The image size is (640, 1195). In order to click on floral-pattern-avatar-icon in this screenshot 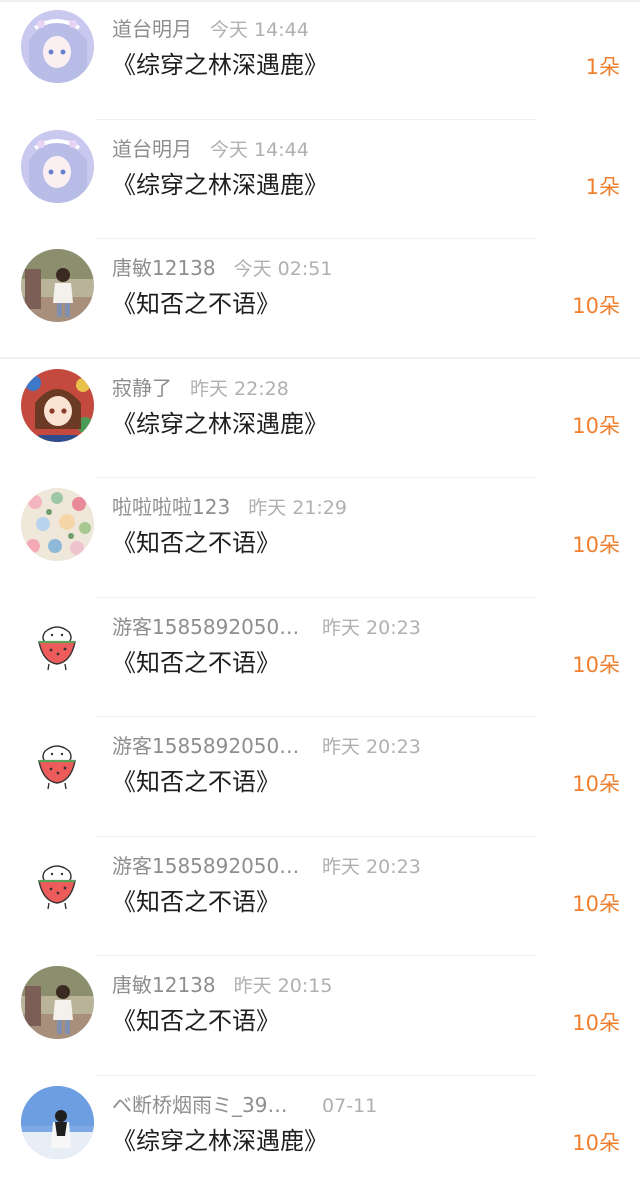, I will do `click(57, 524)`.